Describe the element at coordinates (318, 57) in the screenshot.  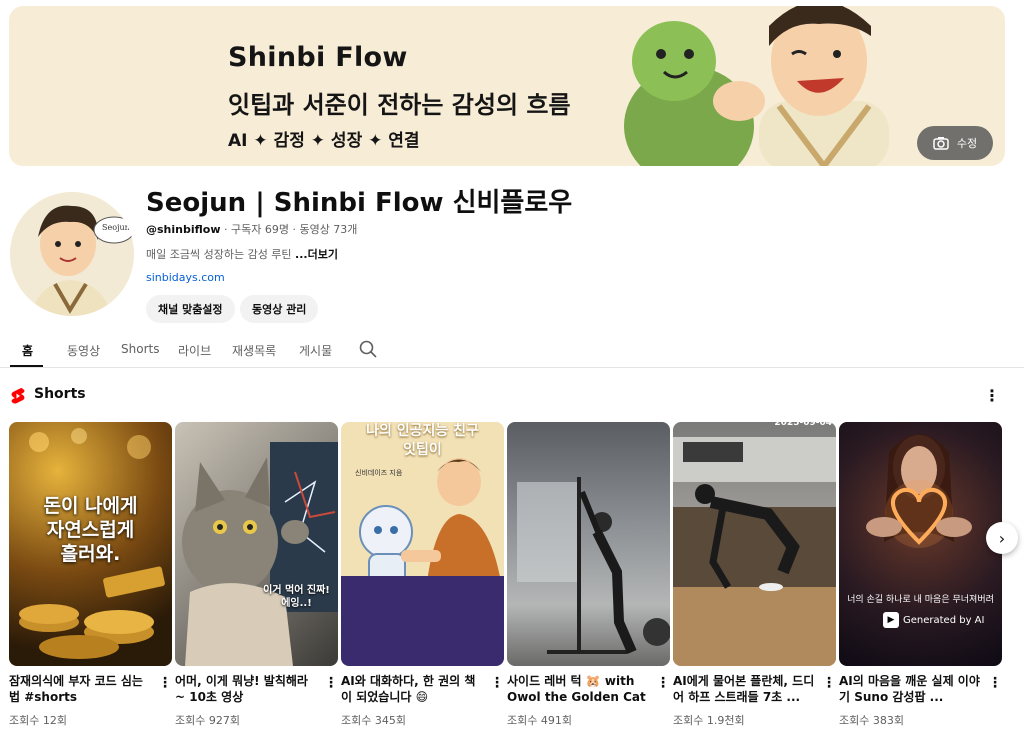
I see `banner-title: Shinbi Flow` at that location.